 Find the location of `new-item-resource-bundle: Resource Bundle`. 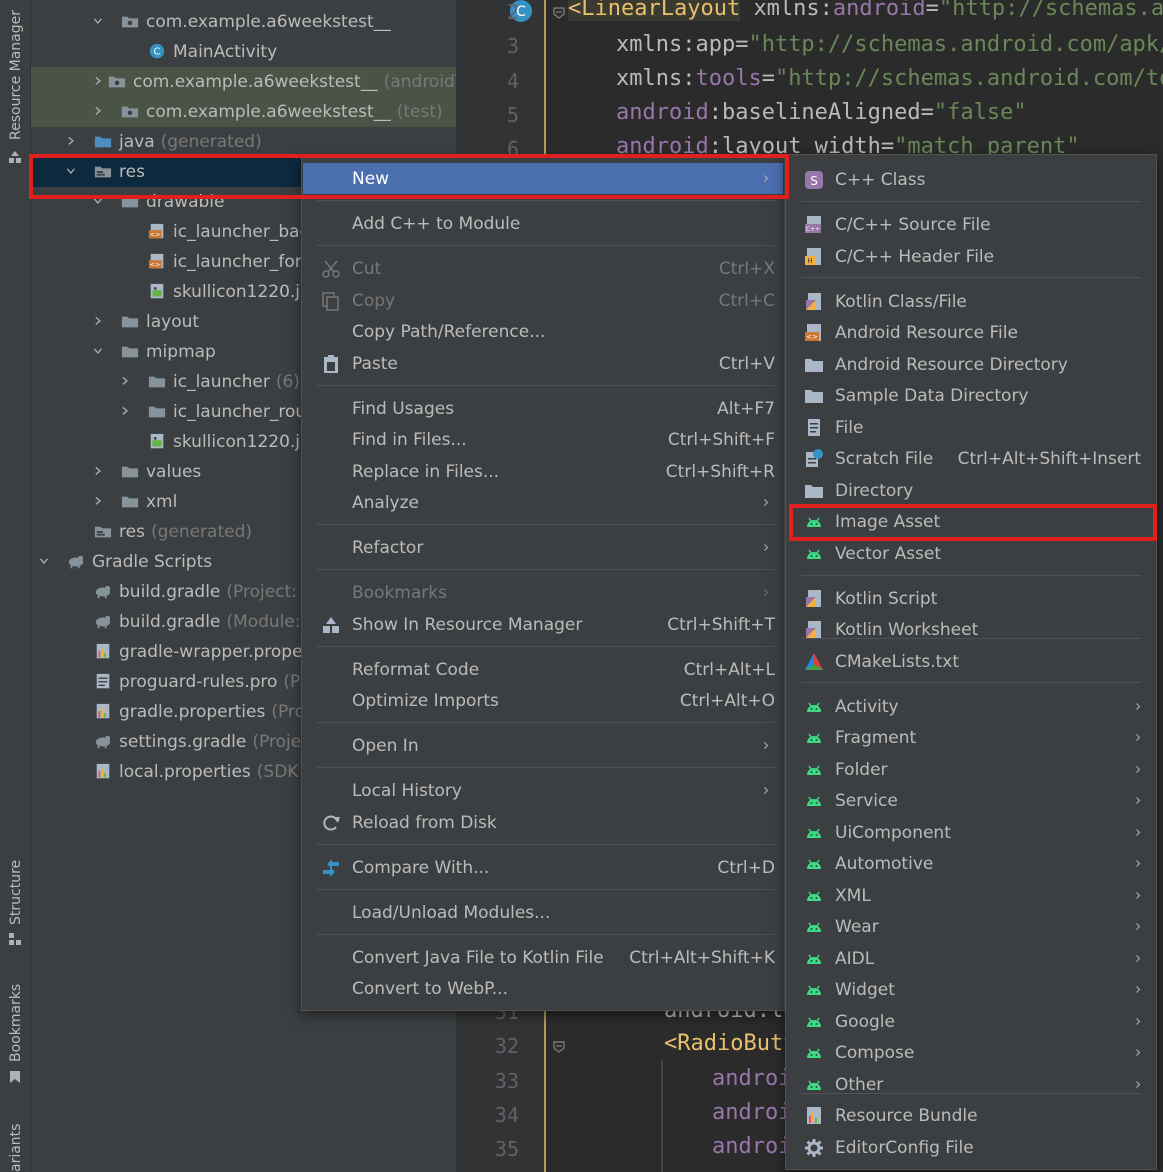

new-item-resource-bundle: Resource Bundle is located at coordinates (971, 1115).